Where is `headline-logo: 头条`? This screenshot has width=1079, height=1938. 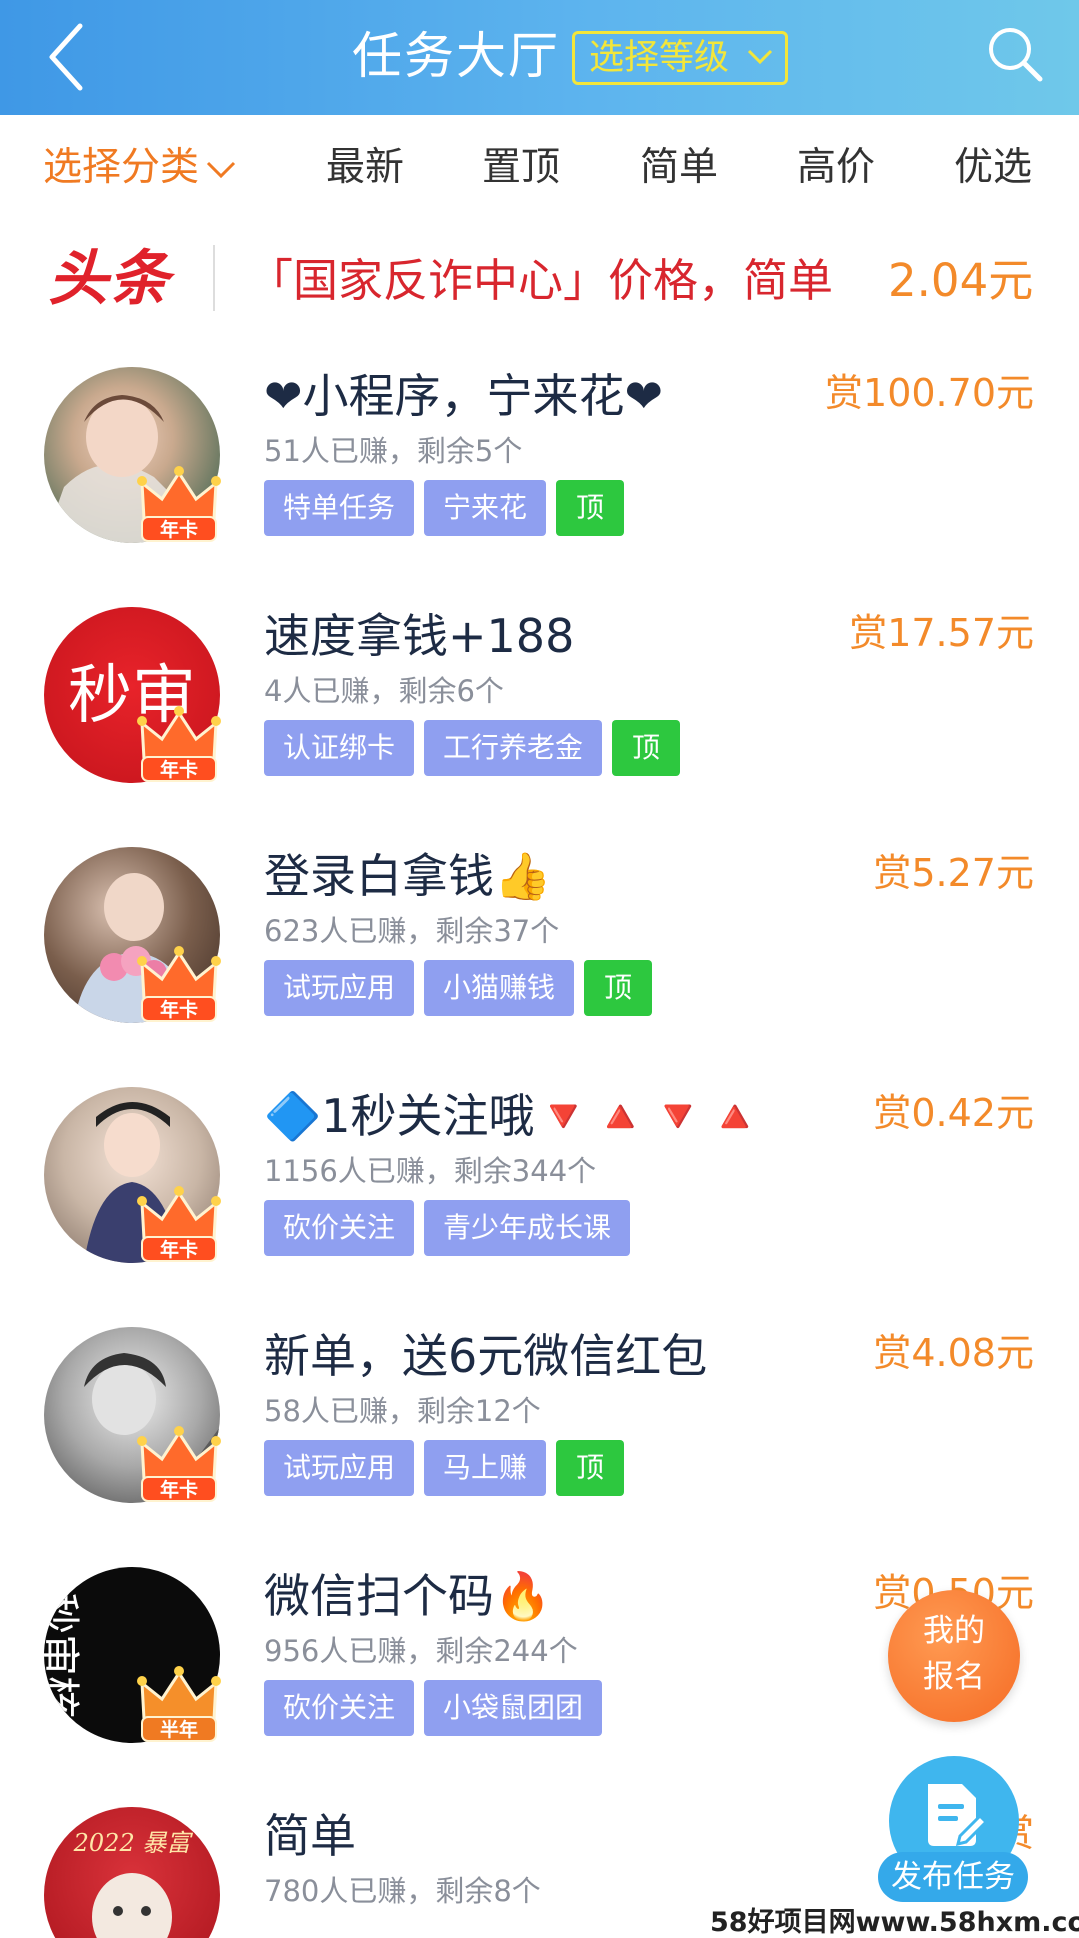 headline-logo: 头条 is located at coordinates (109, 279).